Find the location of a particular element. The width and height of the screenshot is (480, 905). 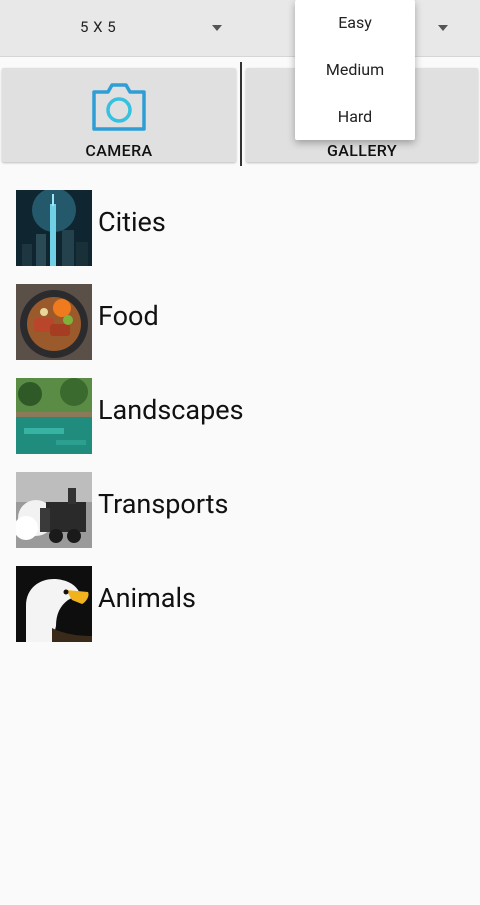

menu-item-medium: Medium is located at coordinates (355, 69).